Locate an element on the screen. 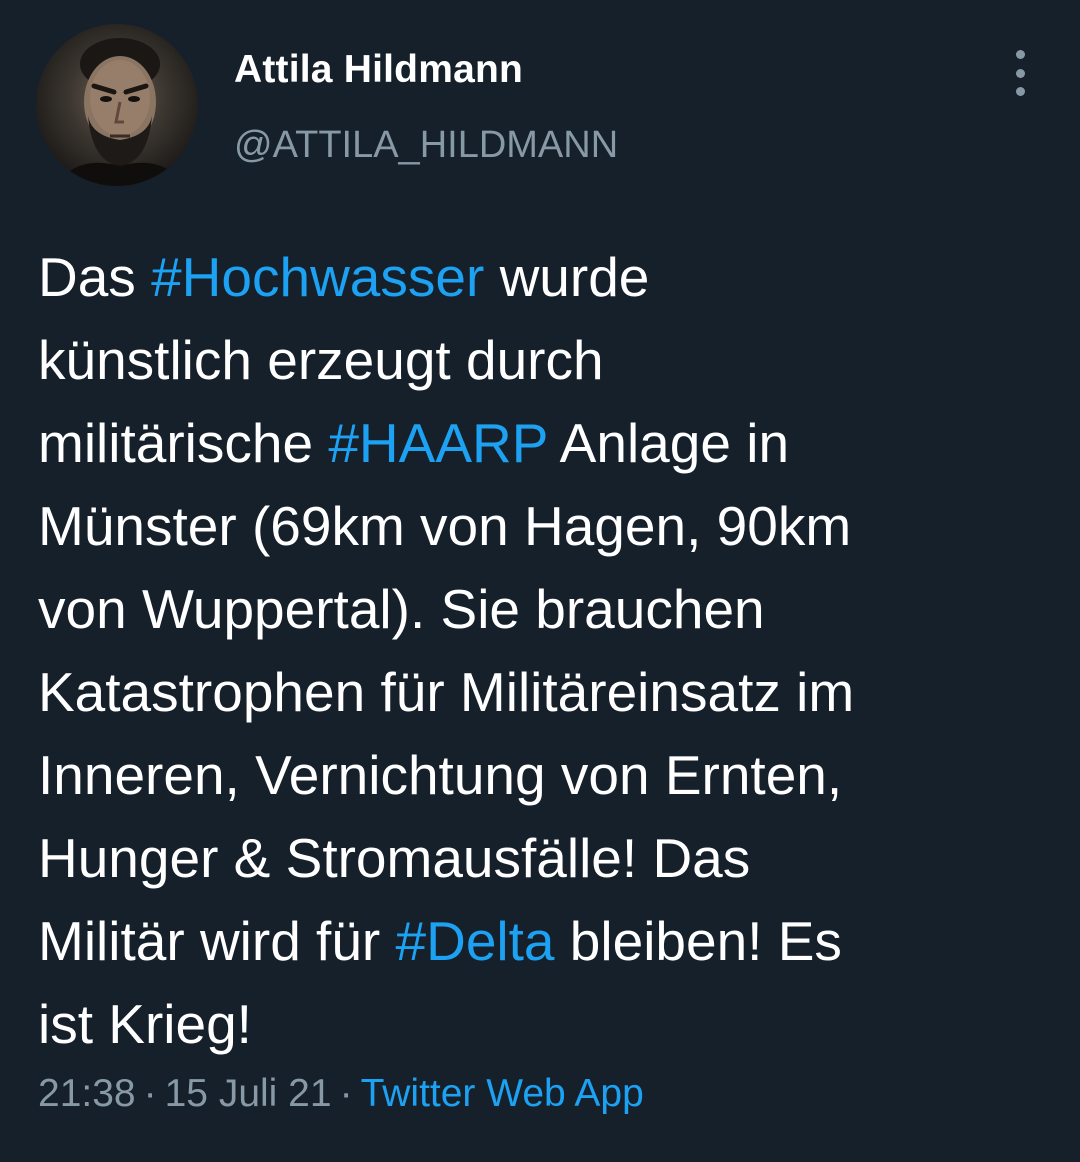 The image size is (1080, 1162). avatar is located at coordinates (117, 105).